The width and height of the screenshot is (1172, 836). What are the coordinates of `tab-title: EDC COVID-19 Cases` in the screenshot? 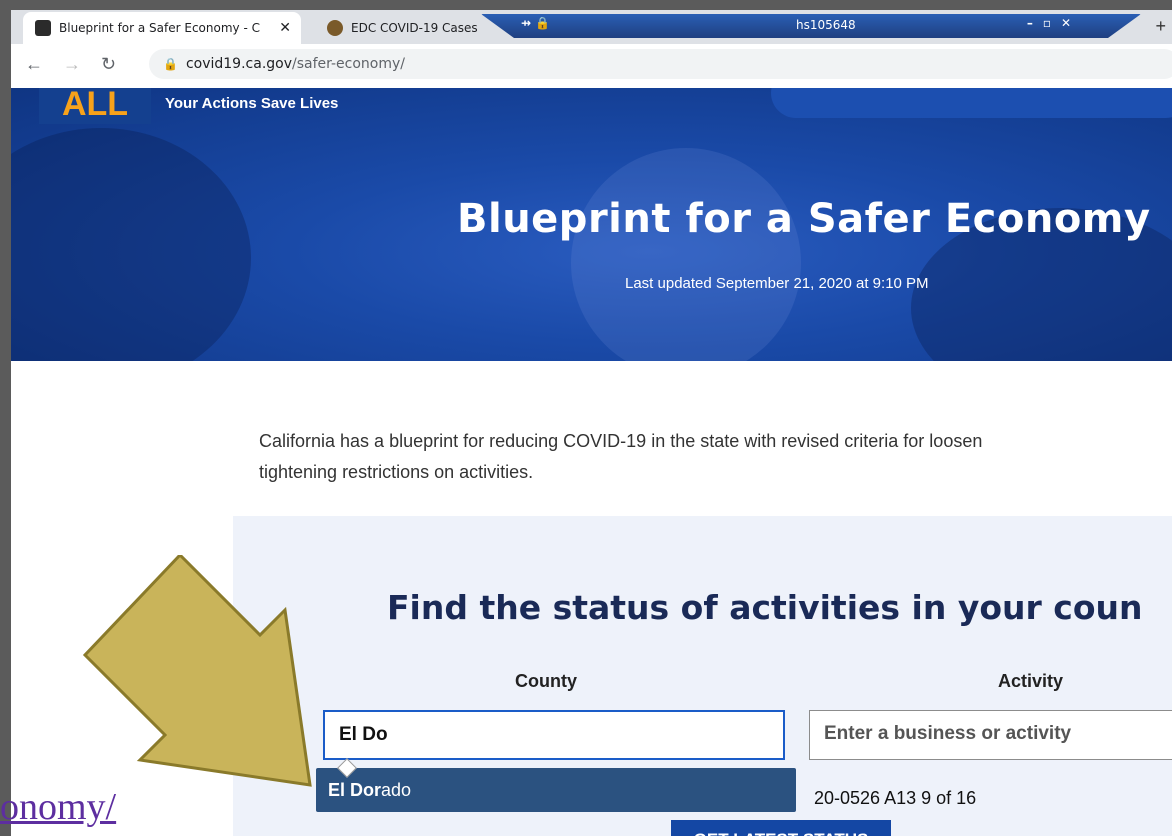 It's located at (414, 28).